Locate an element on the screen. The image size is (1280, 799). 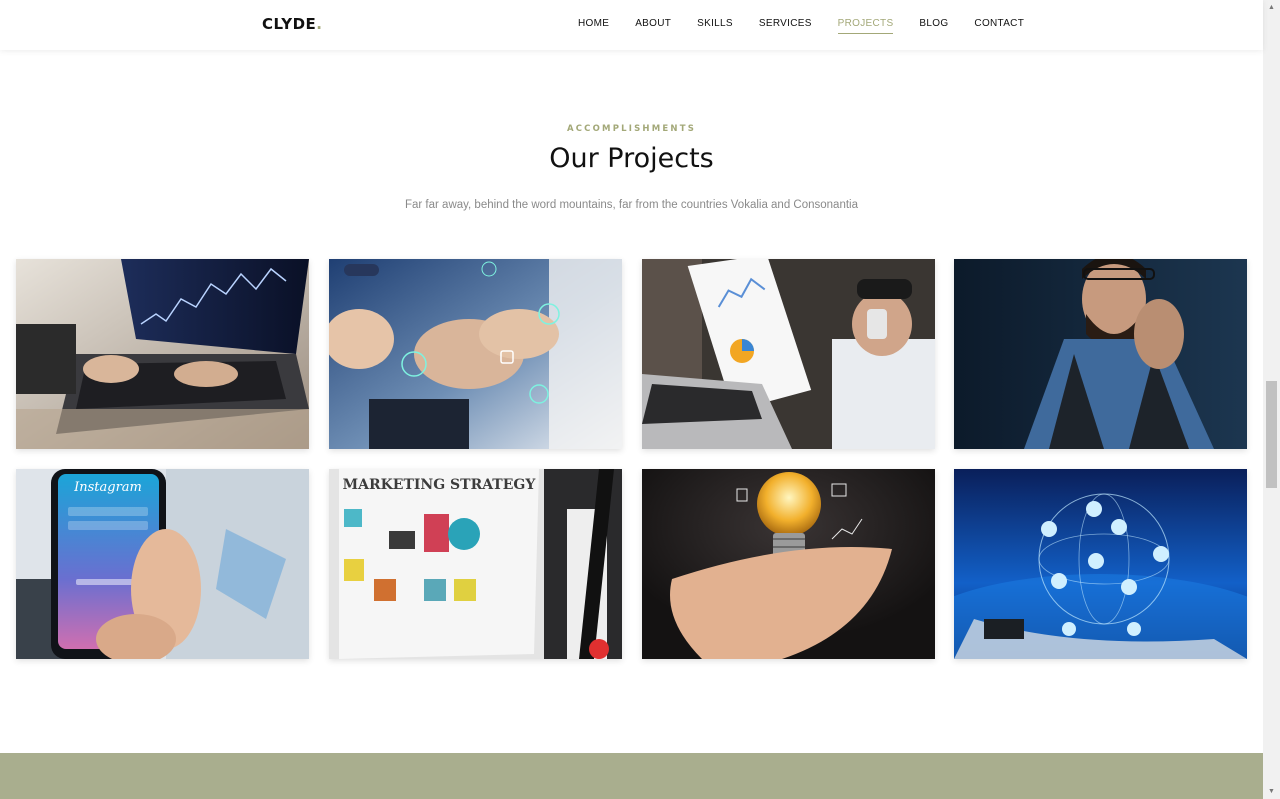
nav-home: HOME is located at coordinates (593, 26).